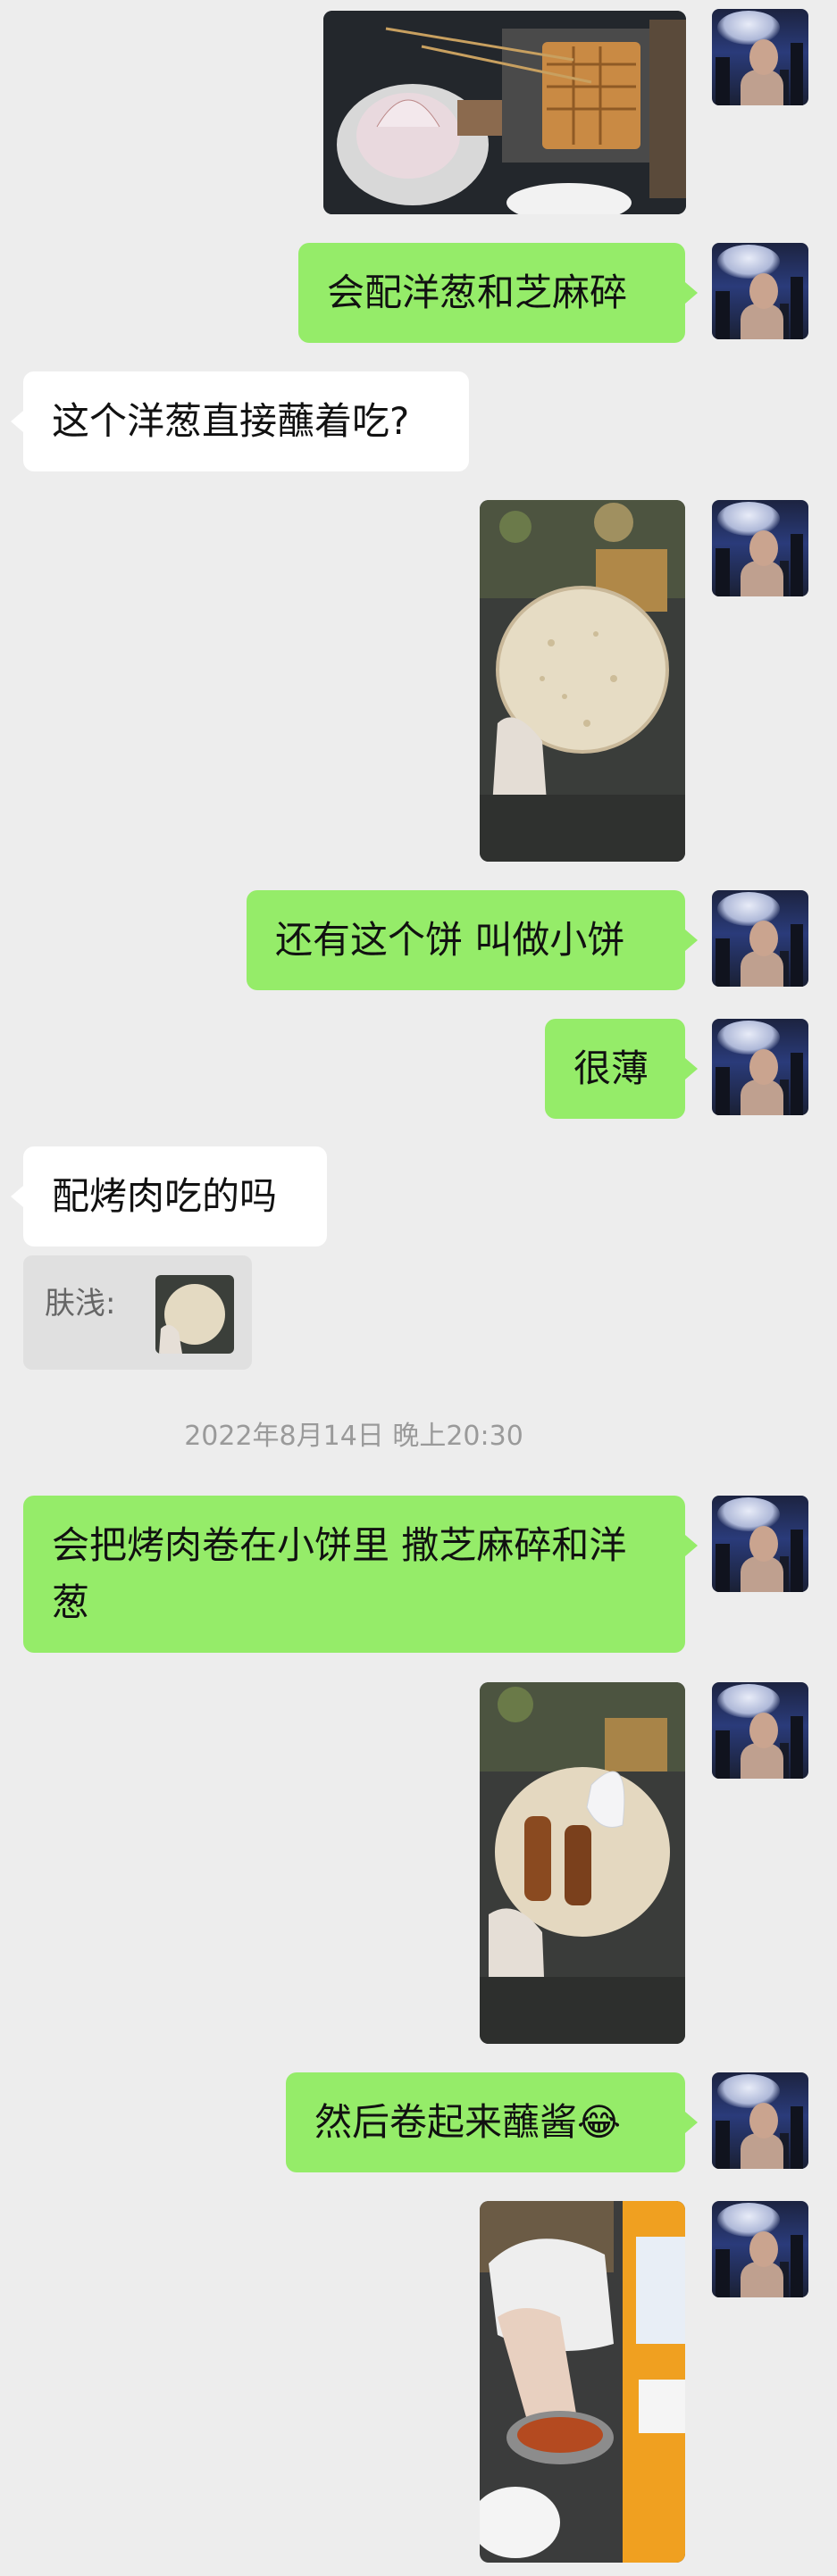 The height and width of the screenshot is (2576, 837). I want to click on skewers-onion-photo, so click(505, 112).